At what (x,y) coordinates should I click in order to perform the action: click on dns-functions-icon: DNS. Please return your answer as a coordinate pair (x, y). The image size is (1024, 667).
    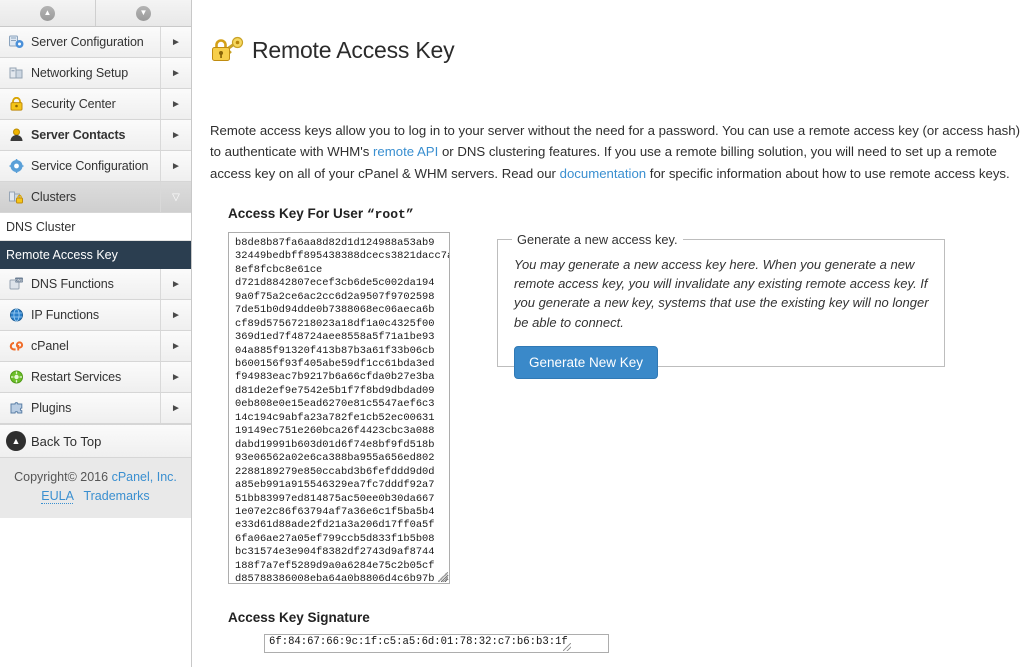
    Looking at the image, I should click on (16, 284).